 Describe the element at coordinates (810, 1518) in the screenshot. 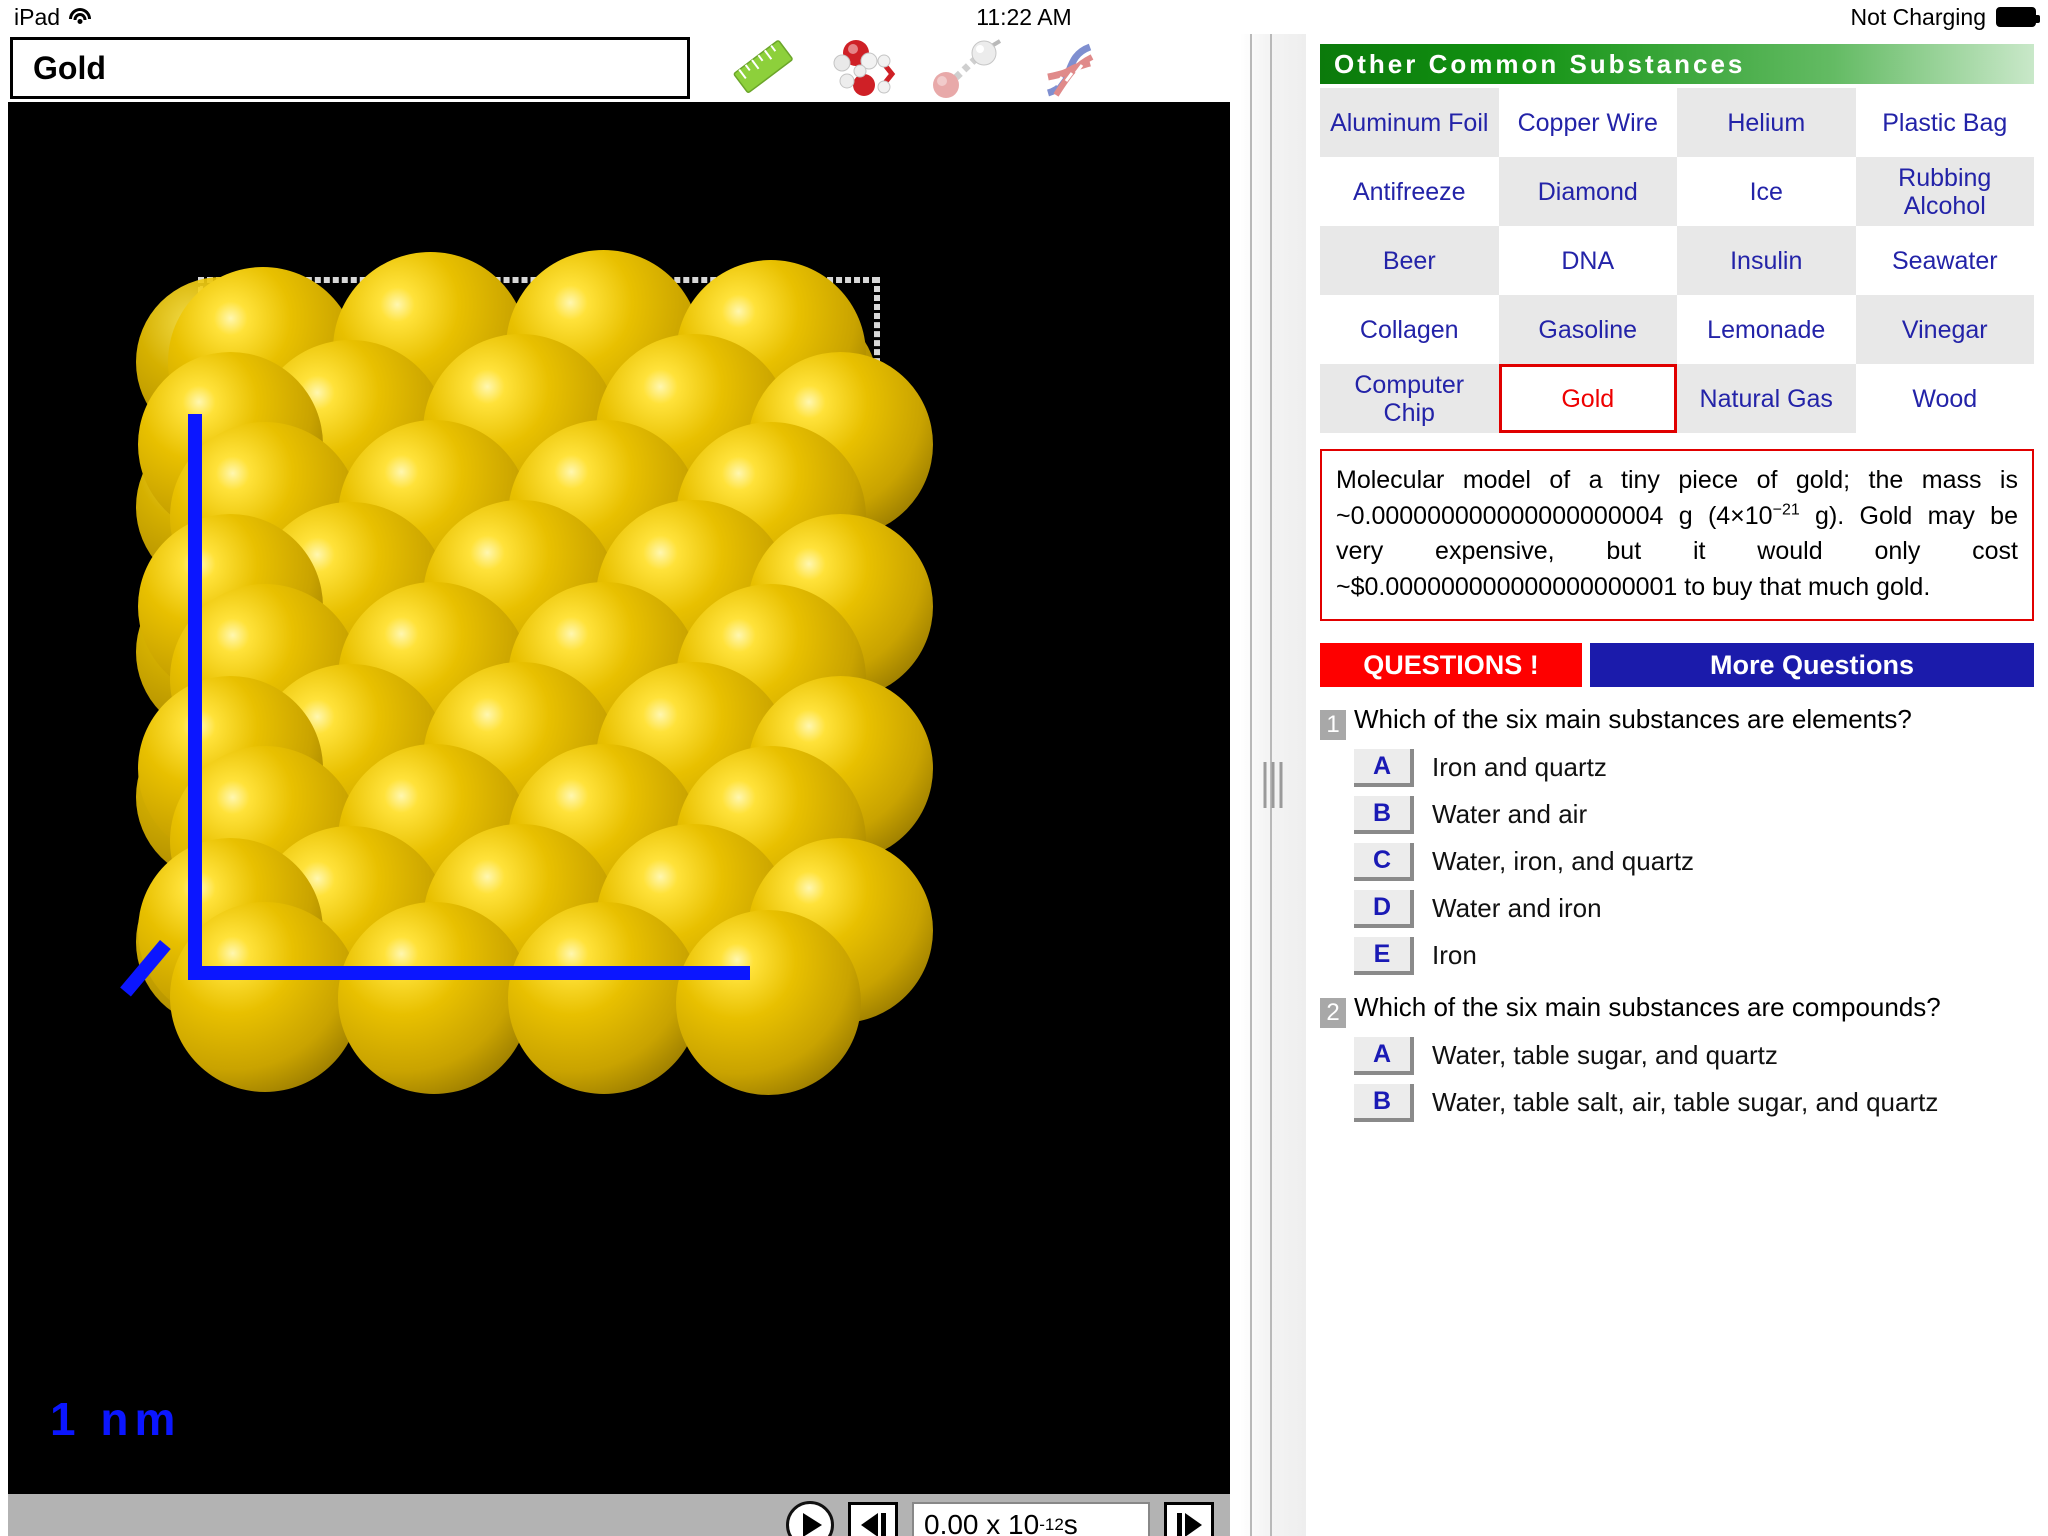

I see `play-button` at that location.